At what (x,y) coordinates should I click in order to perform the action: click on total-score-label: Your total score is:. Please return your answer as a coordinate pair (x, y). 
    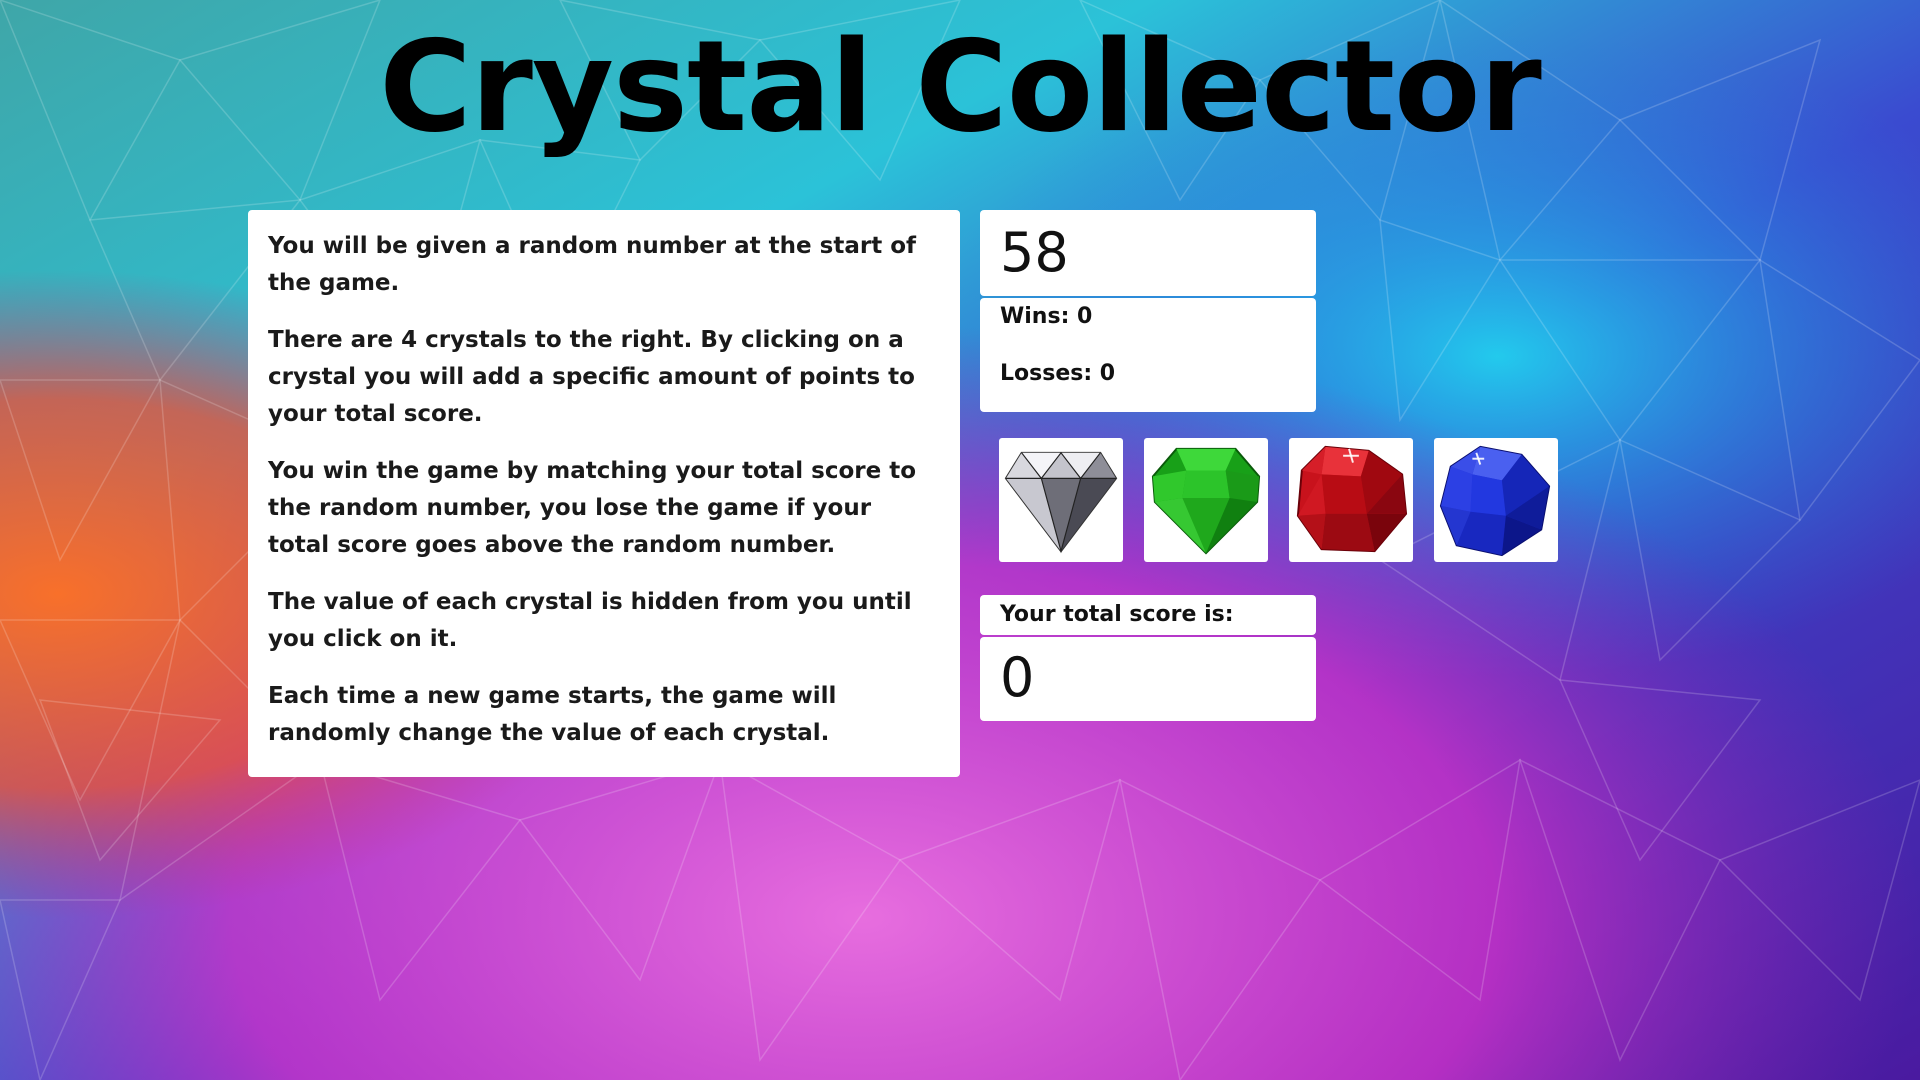
    Looking at the image, I should click on (1117, 614).